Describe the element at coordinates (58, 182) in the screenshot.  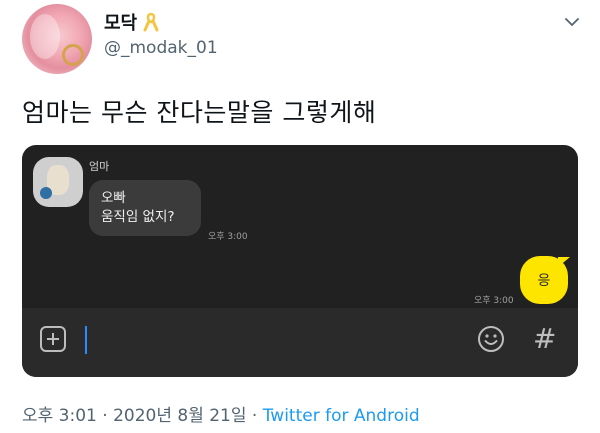
I see `chat-avatar` at that location.